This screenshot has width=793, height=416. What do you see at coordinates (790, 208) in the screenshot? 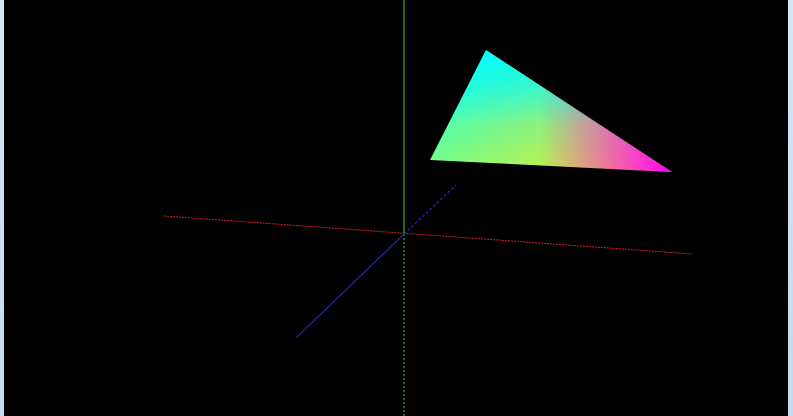
I see `window-frame-right` at bounding box center [790, 208].